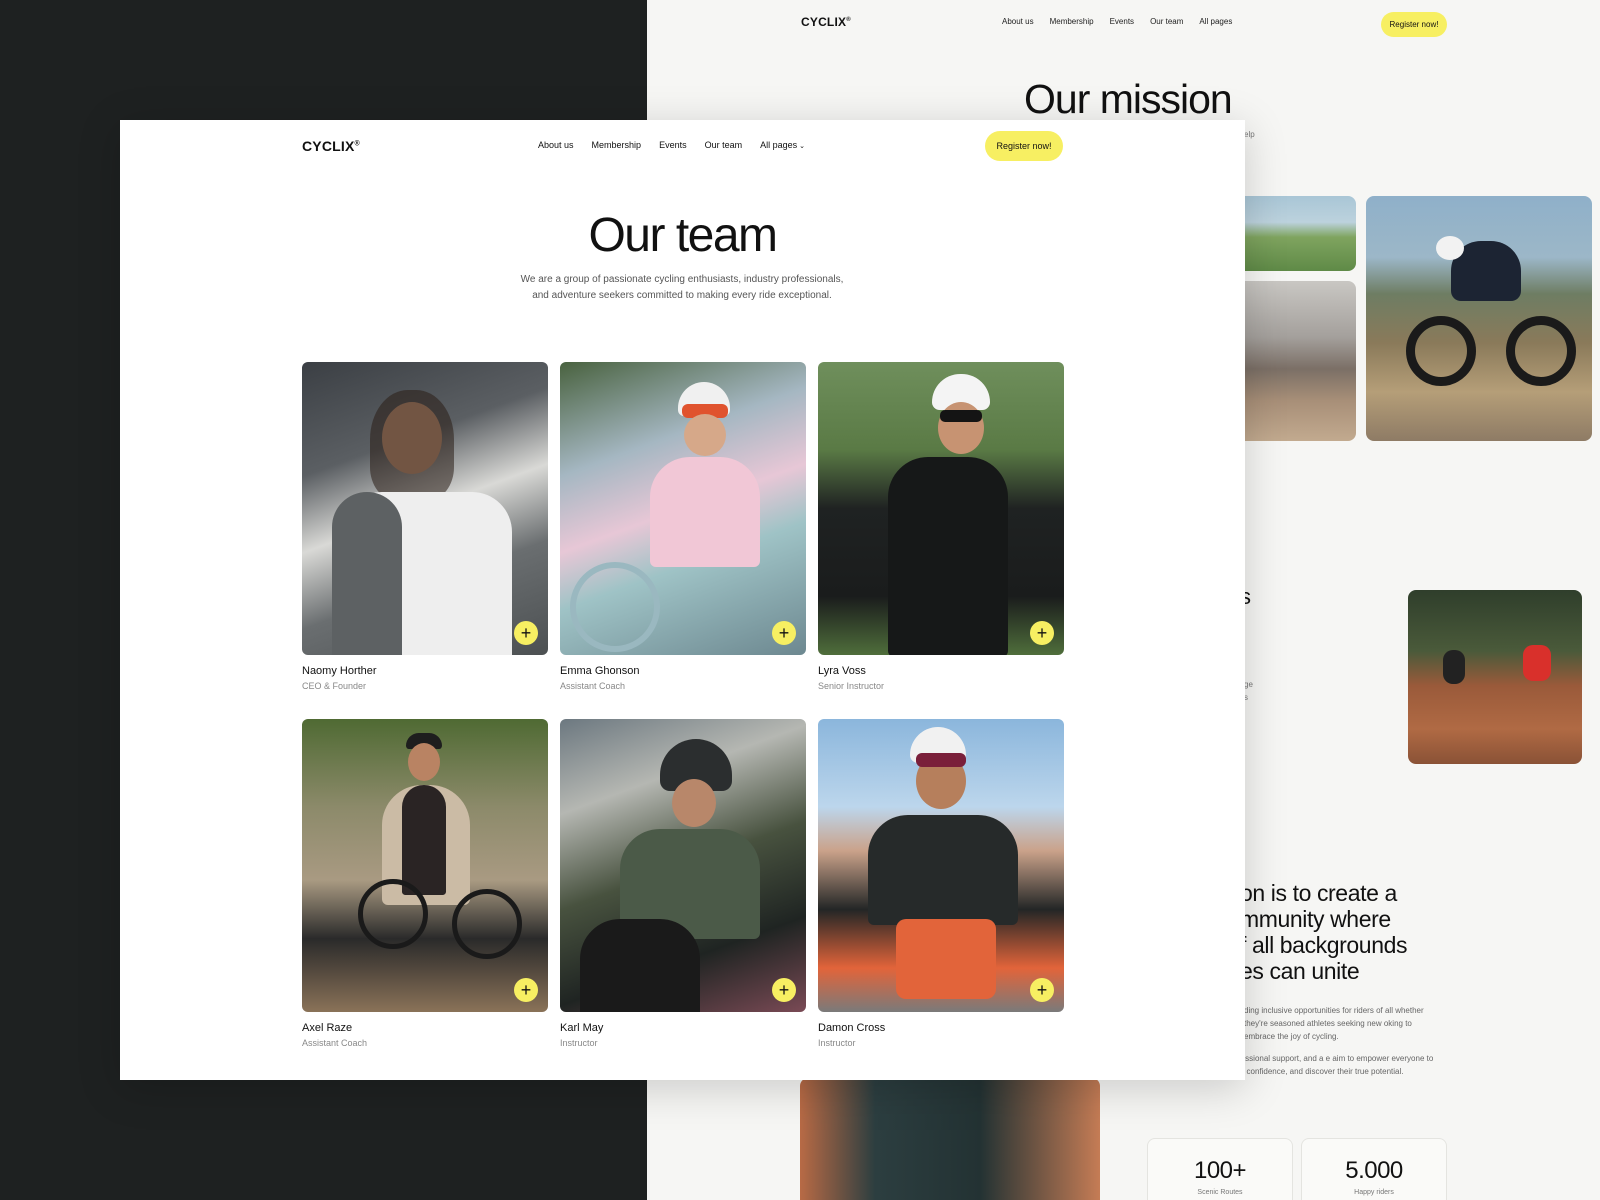  Describe the element at coordinates (802, 146) in the screenshot. I see `chevron-down-icon: ⌄` at that location.